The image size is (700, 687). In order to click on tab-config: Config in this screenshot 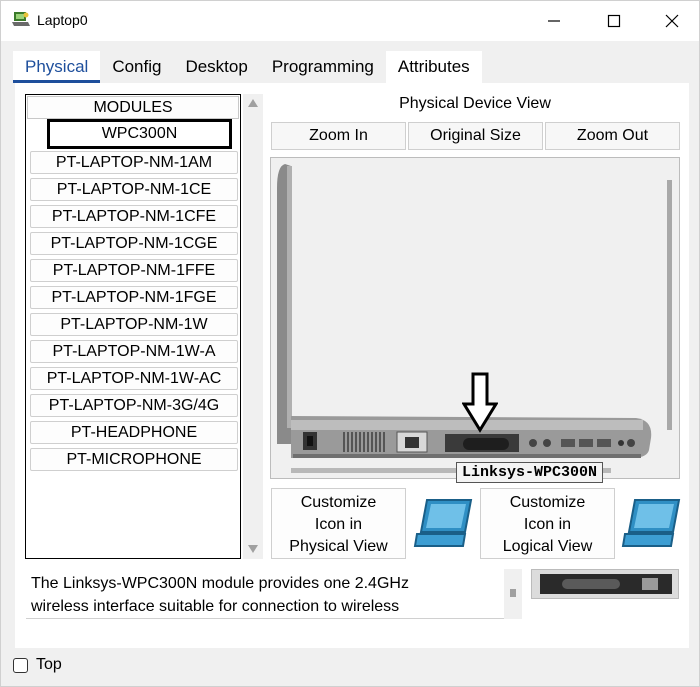, I will do `click(137, 67)`.